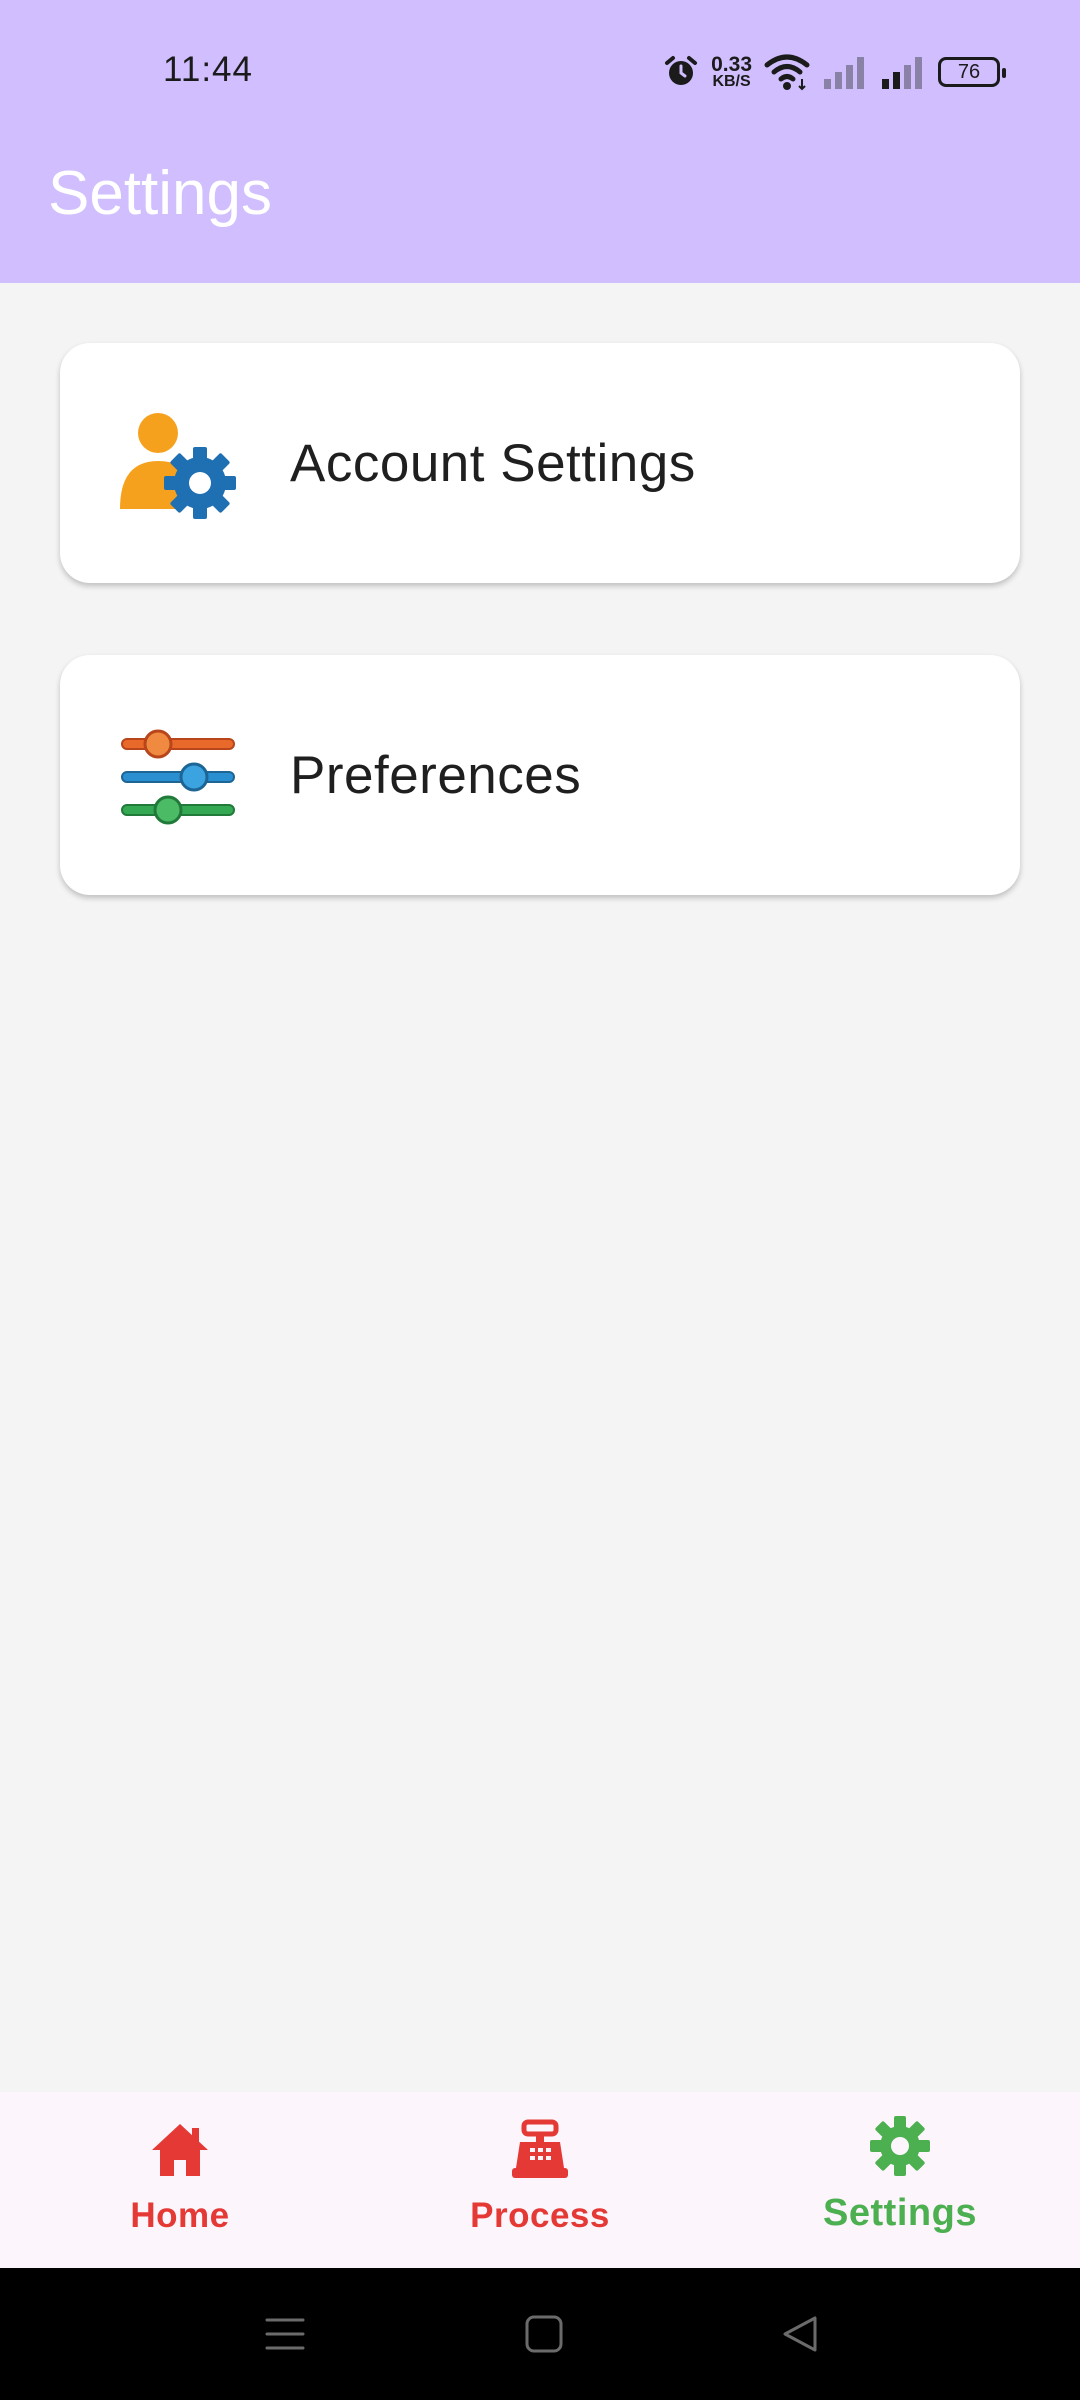 Image resolution: width=1080 pixels, height=2400 pixels. Describe the element at coordinates (900, 2146) in the screenshot. I see `gear-icon` at that location.